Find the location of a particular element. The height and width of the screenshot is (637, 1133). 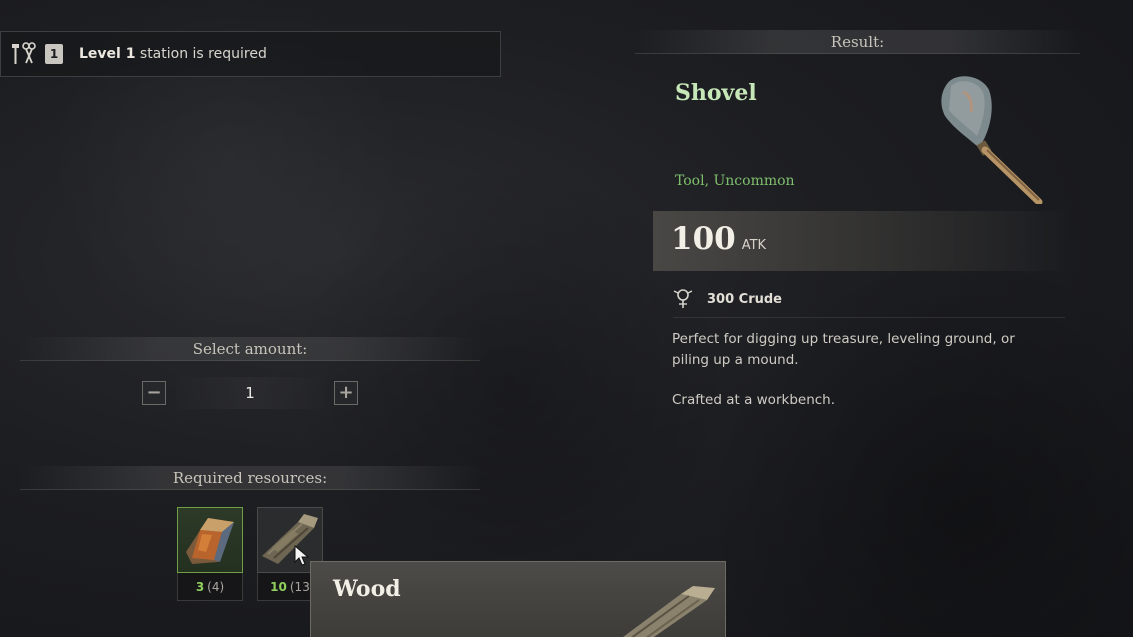

shovel-icon is located at coordinates (993, 139).